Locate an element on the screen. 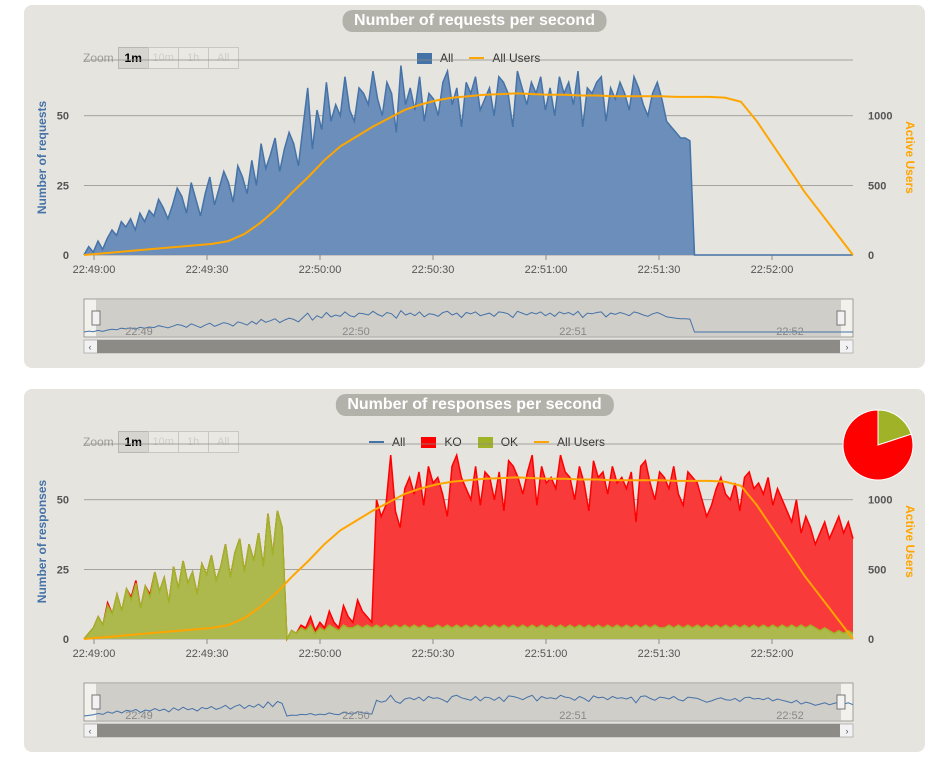 This screenshot has width=932, height=781. ko-ok-pie-chart is located at coordinates (878, 445).